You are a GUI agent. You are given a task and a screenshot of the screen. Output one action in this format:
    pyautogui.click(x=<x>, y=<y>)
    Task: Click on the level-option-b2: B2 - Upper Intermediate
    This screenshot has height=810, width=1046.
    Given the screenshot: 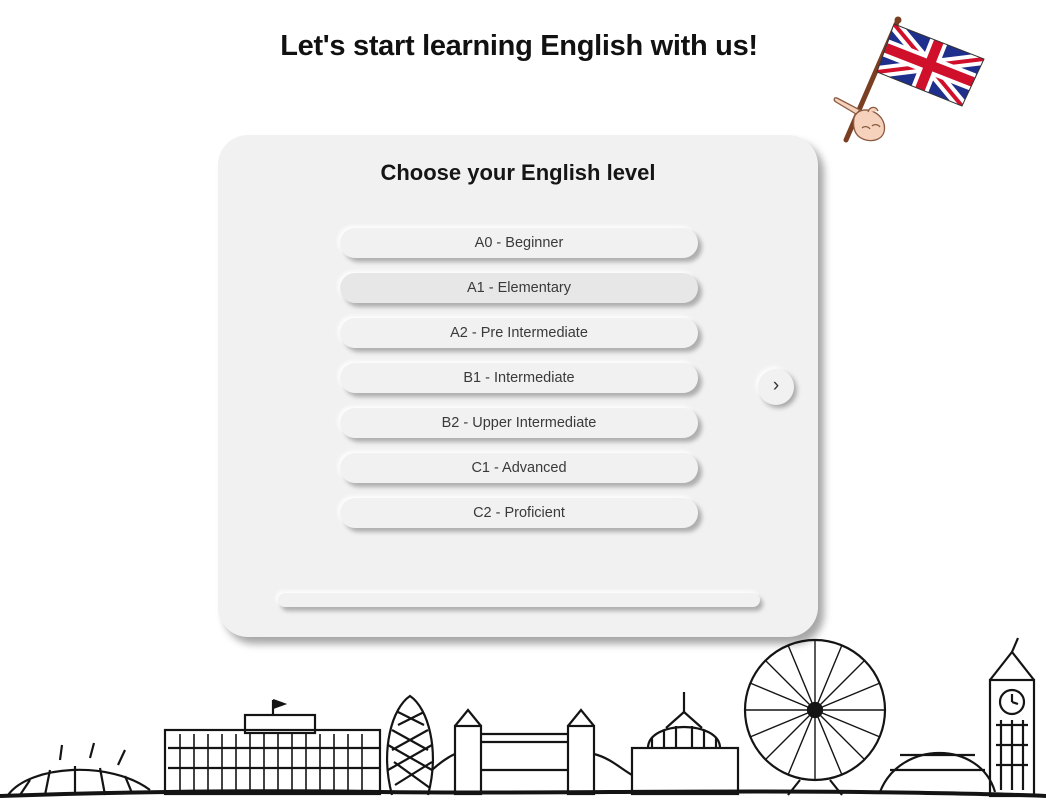 What is the action you would take?
    pyautogui.click(x=519, y=423)
    